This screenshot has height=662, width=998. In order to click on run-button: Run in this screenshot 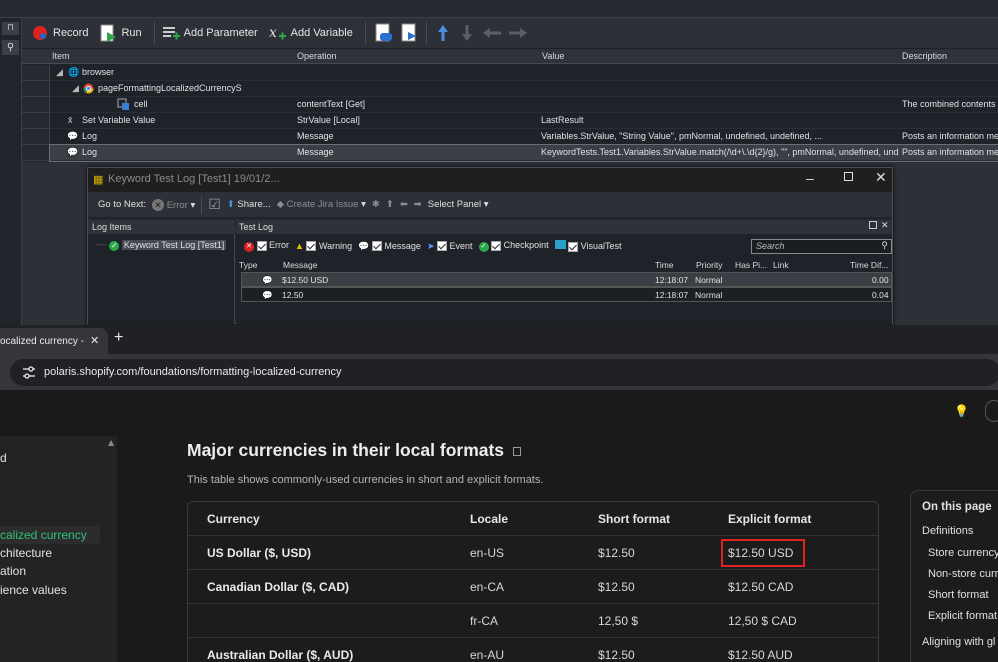, I will do `click(120, 33)`.